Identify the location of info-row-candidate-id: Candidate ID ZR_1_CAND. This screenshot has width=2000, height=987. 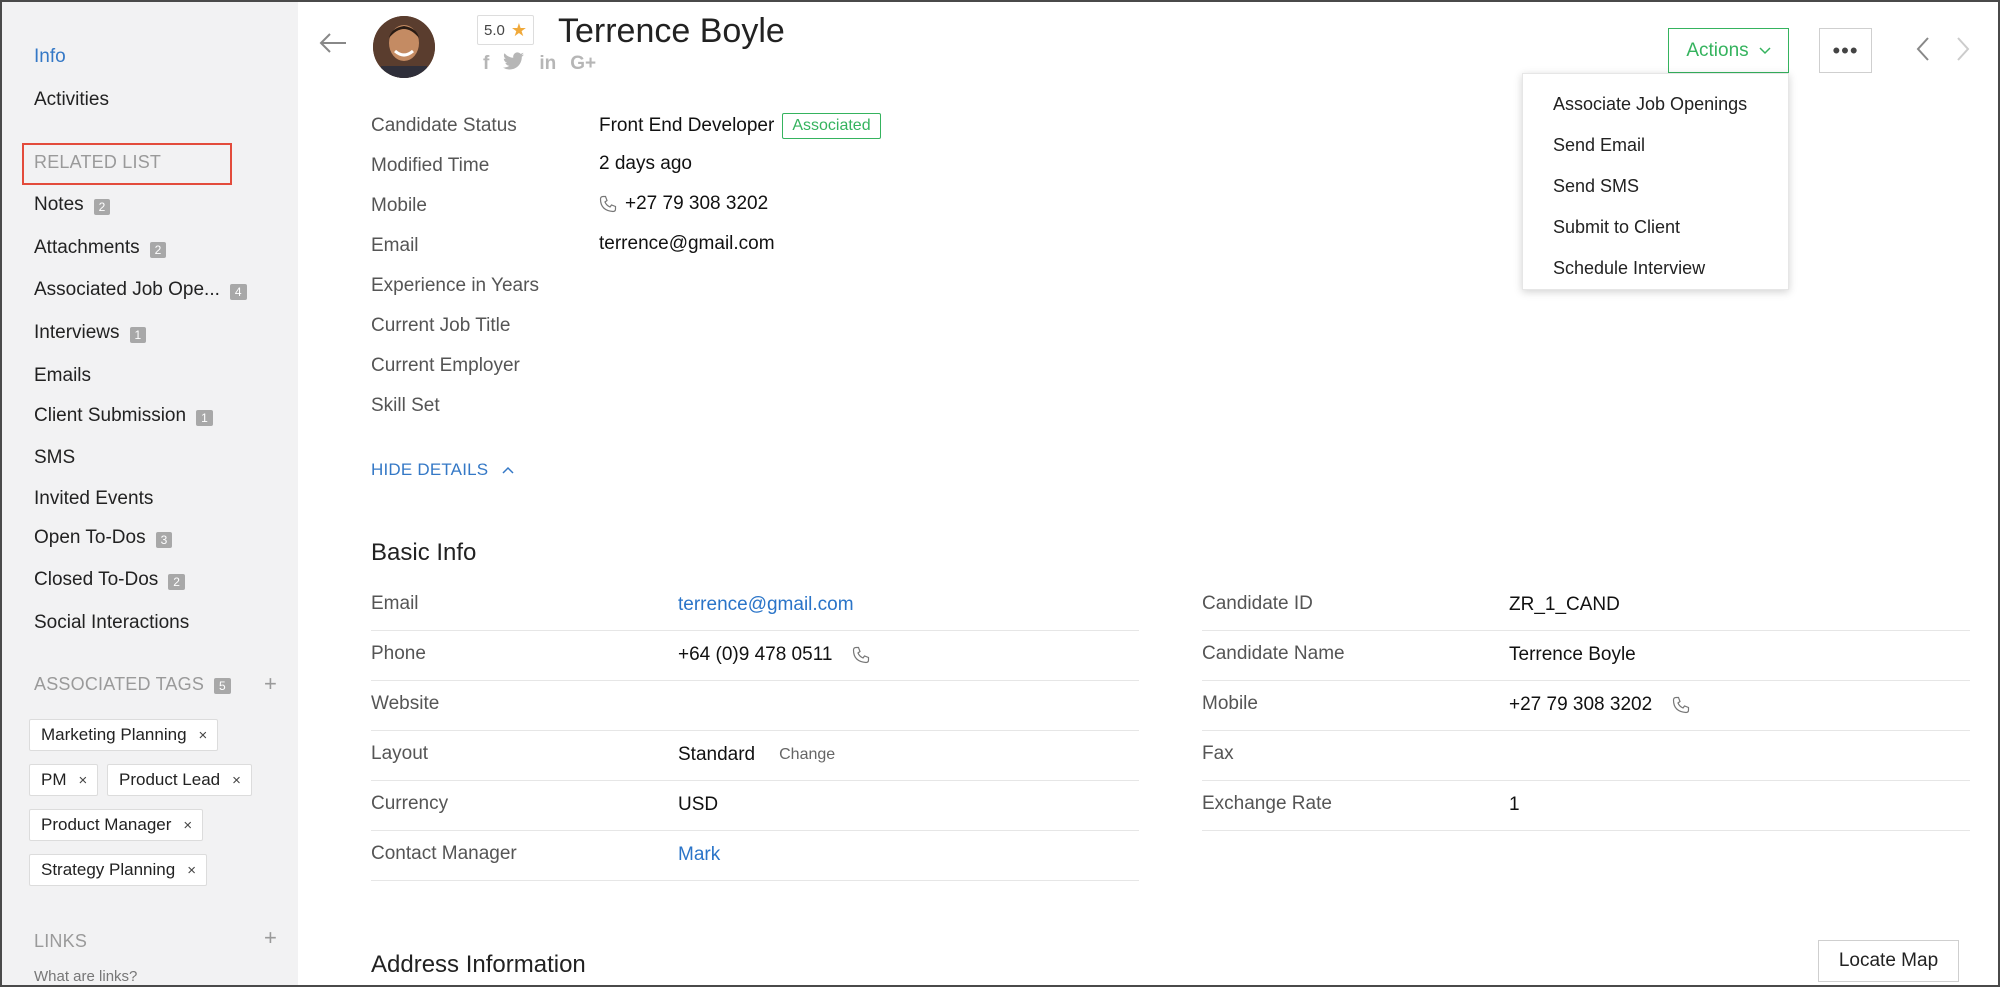
(1586, 606).